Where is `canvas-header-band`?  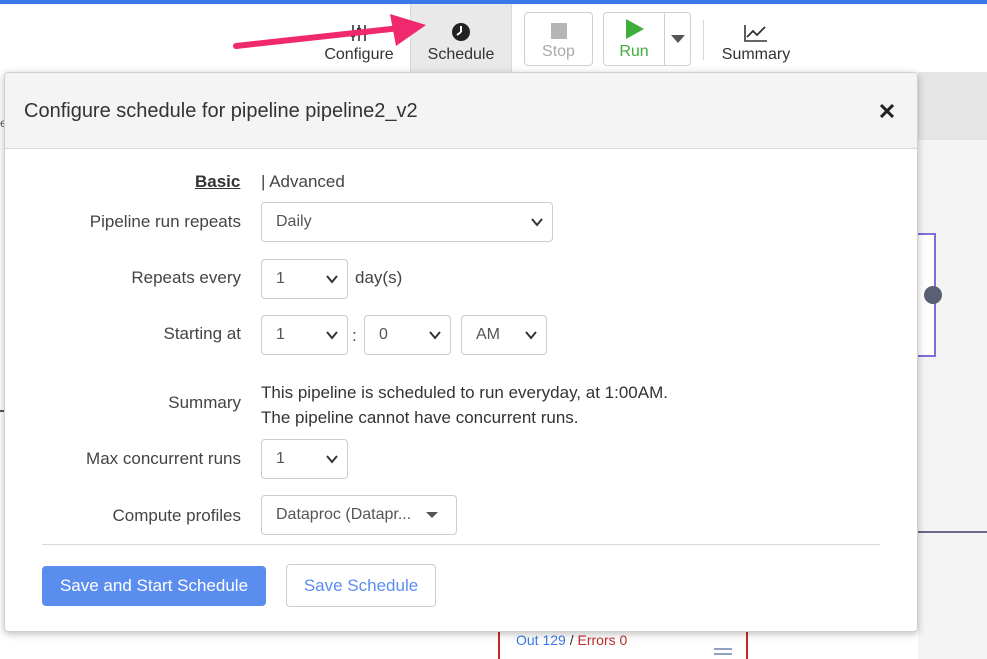 canvas-header-band is located at coordinates (952, 106).